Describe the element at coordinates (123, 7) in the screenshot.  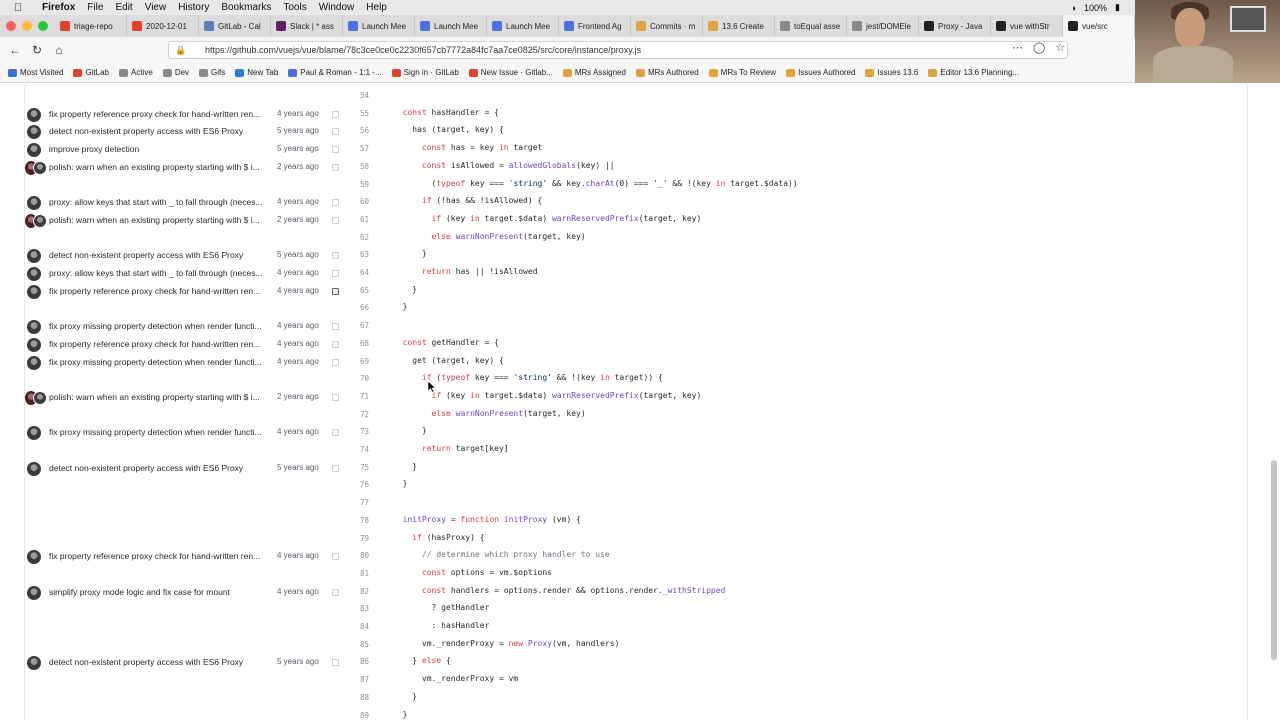
I see `menu-edit: Edit` at that location.